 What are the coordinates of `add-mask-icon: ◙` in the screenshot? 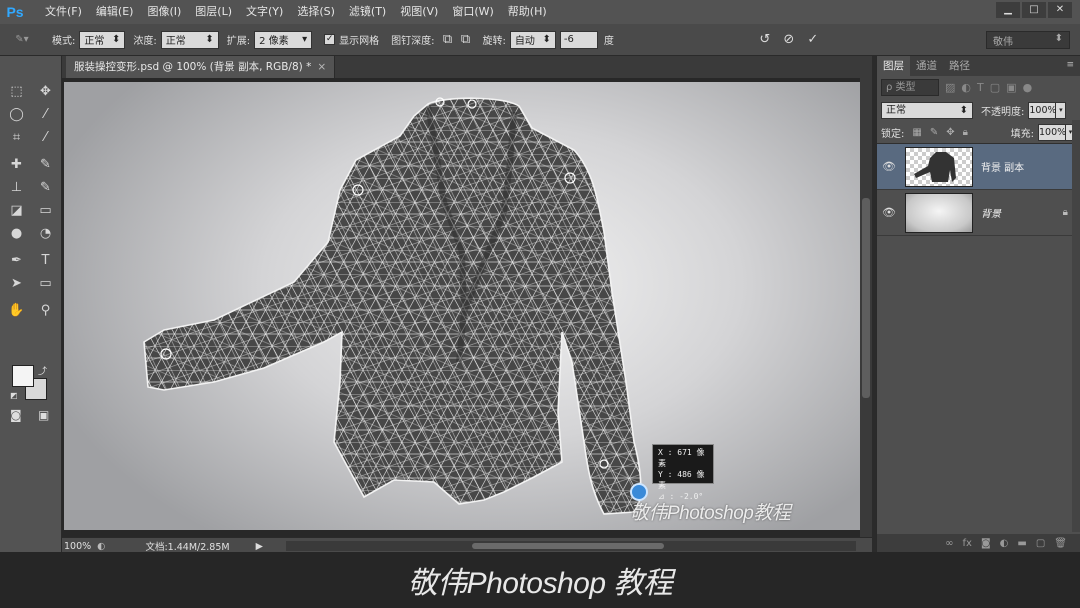 It's located at (986, 543).